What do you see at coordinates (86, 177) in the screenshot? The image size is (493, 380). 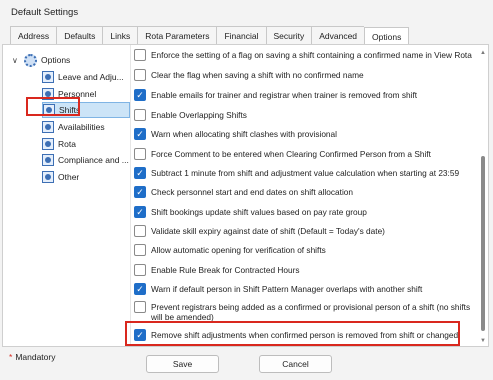 I see `tree-item-other: Other` at bounding box center [86, 177].